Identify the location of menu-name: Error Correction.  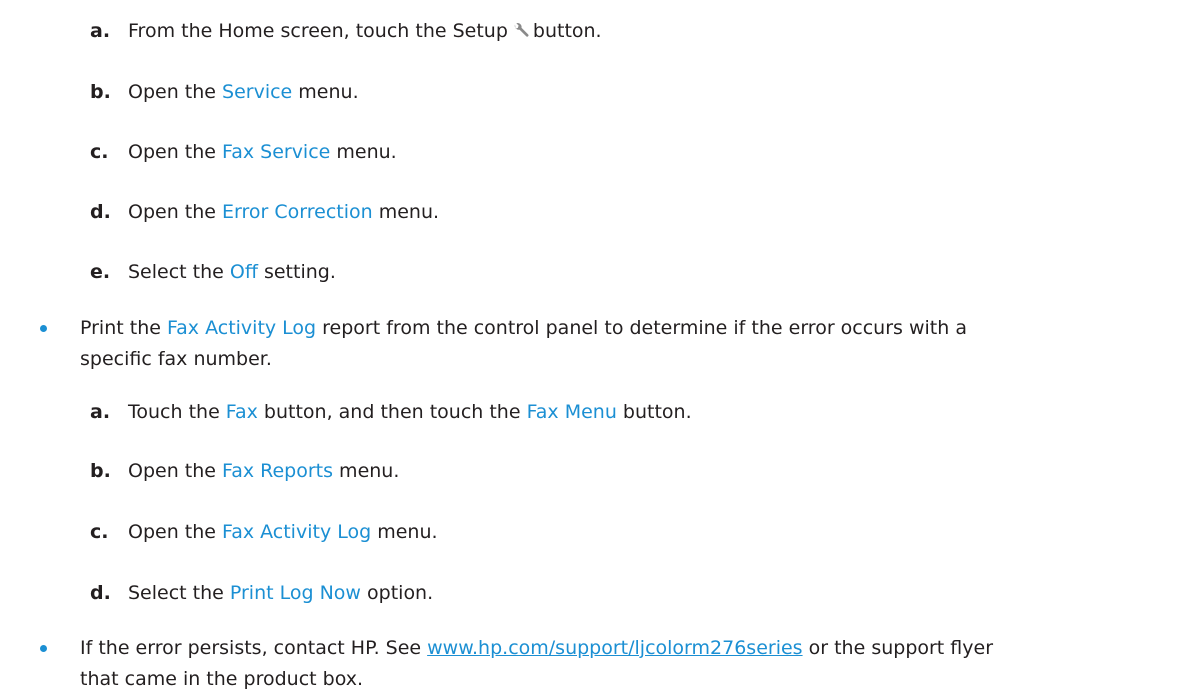
(297, 212).